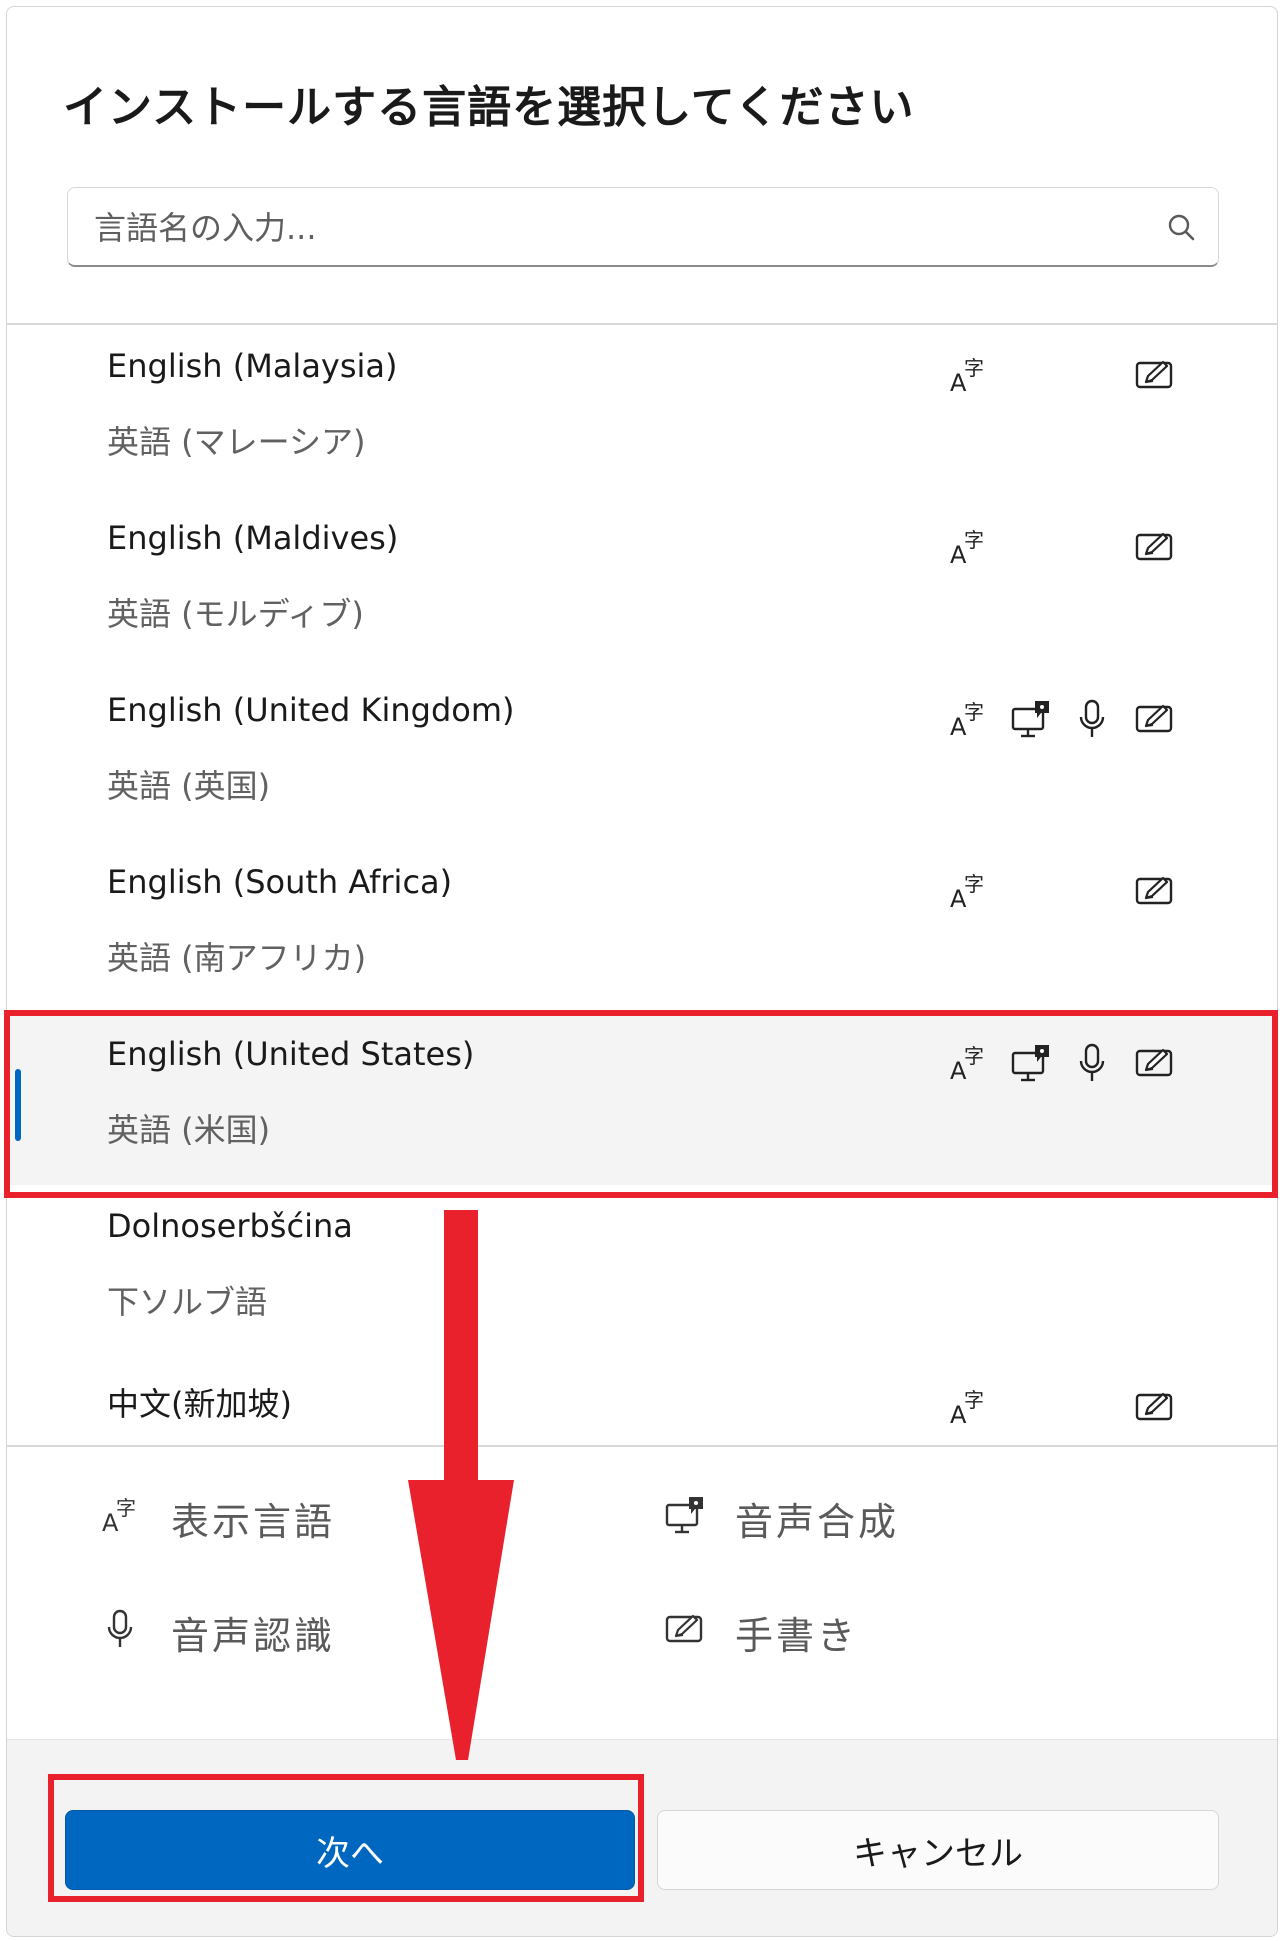  I want to click on language-name: English (Maldives), so click(253, 538).